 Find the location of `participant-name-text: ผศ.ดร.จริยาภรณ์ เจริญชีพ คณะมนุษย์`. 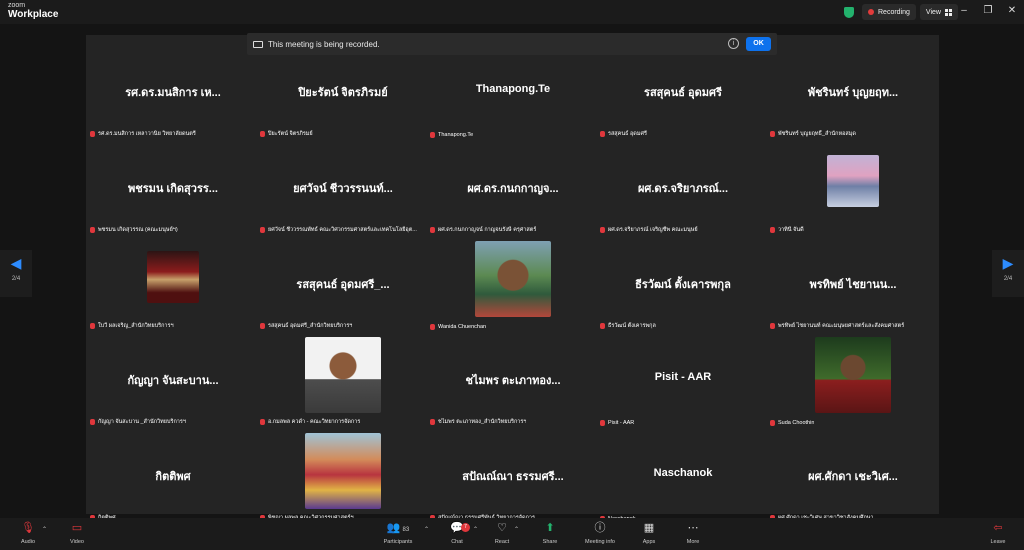

participant-name-text: ผศ.ดร.จริยาภรณ์ เจริญชีพ คณะมนุษย์ is located at coordinates (653, 230).